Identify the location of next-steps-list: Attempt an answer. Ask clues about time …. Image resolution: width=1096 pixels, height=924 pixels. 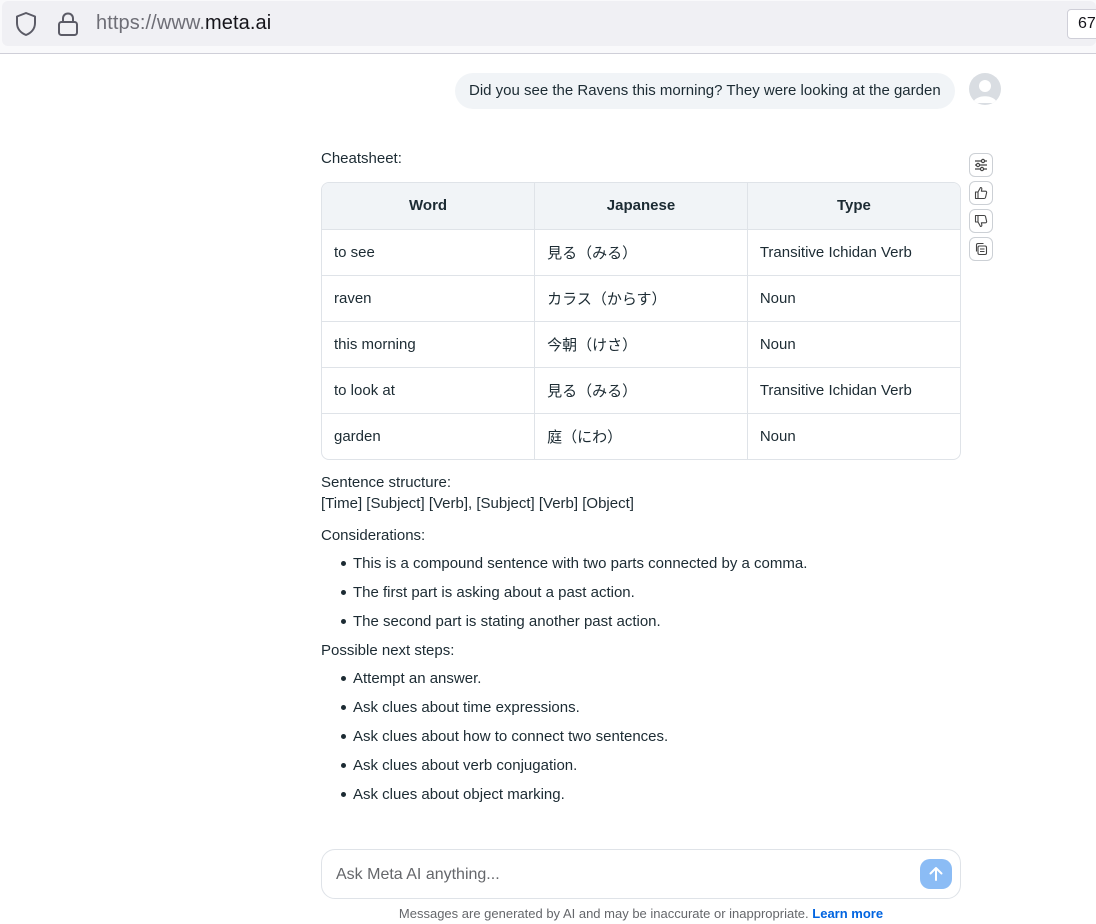
(641, 736).